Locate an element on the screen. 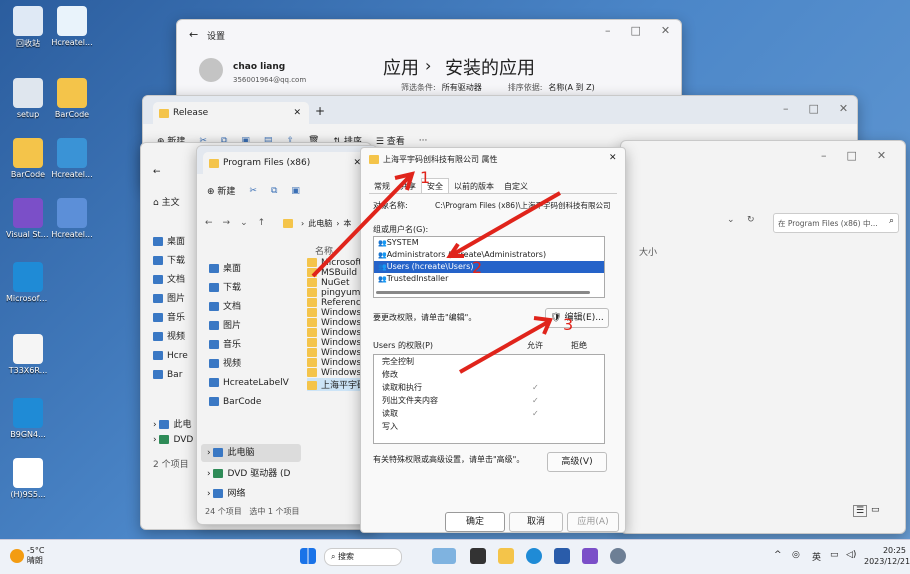 This screenshot has width=910, height=574. taskbar: -5°C 晴朗 ⌕ 搜索 ^ ◎ 英 ▭ ◁) 20:25 2023/12/21 is located at coordinates (455, 556).